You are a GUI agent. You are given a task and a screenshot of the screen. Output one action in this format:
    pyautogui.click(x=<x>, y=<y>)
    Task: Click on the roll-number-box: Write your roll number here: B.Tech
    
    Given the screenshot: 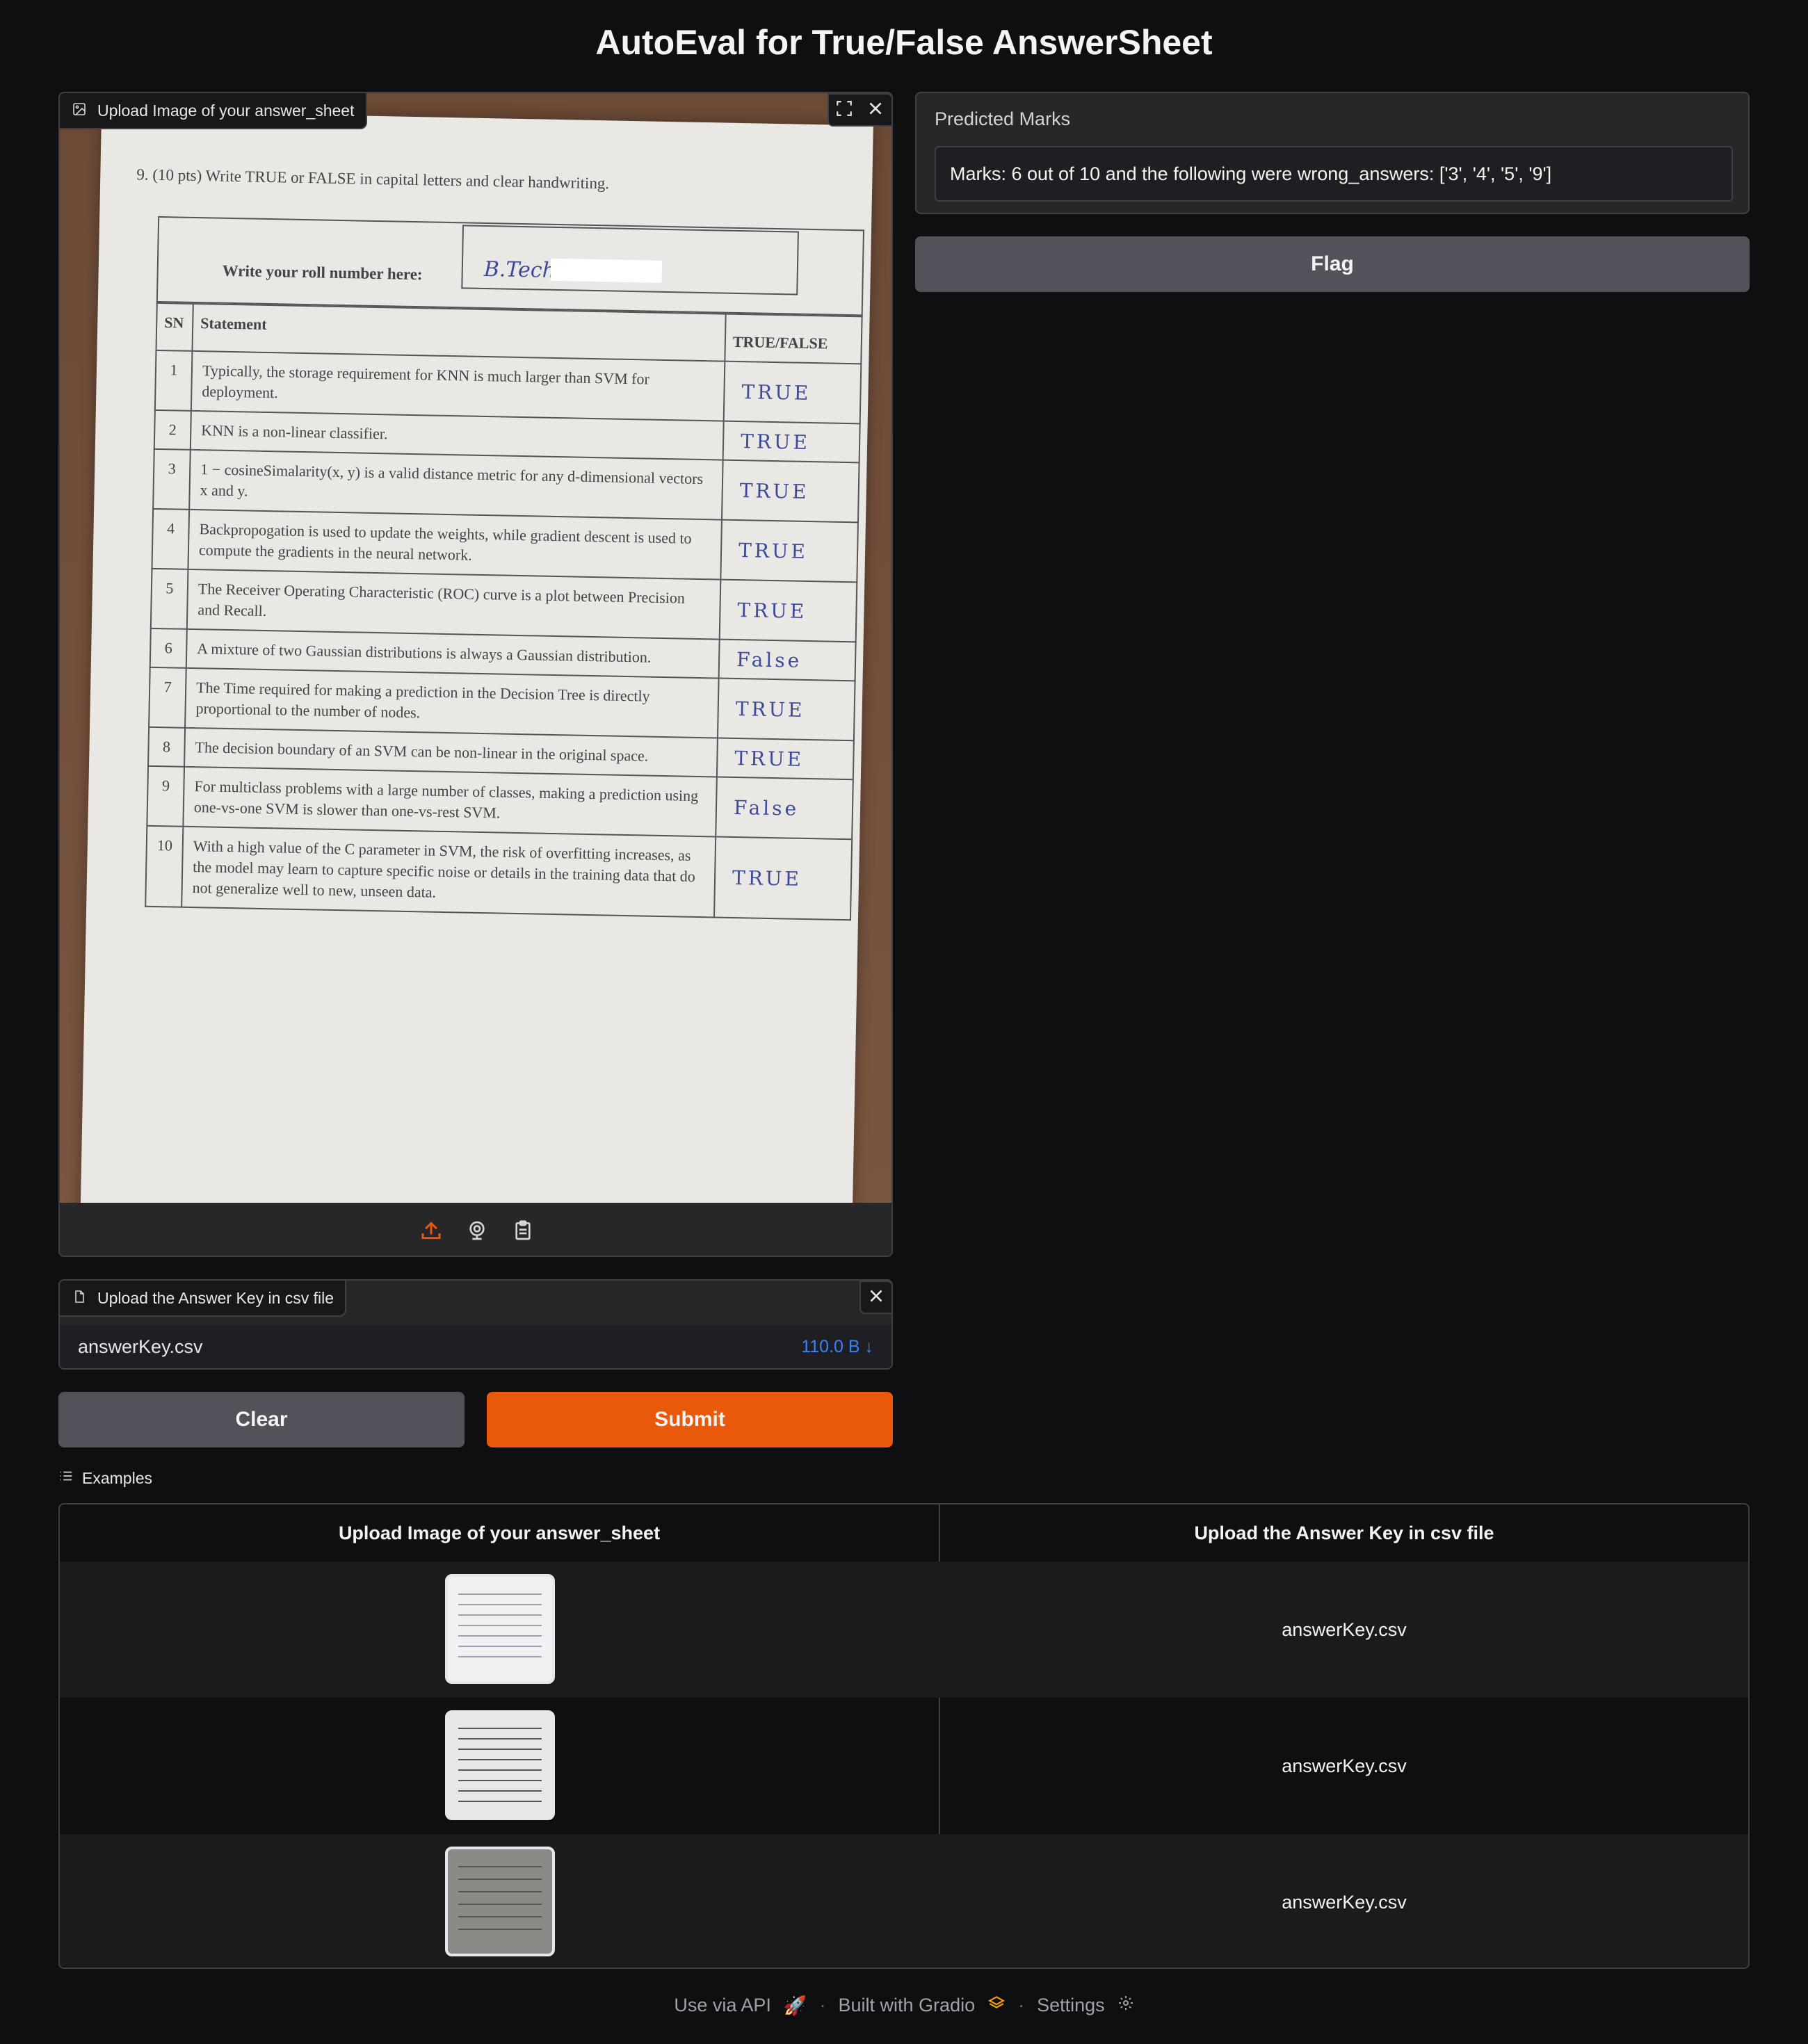 What is the action you would take?
    pyautogui.click(x=510, y=266)
    